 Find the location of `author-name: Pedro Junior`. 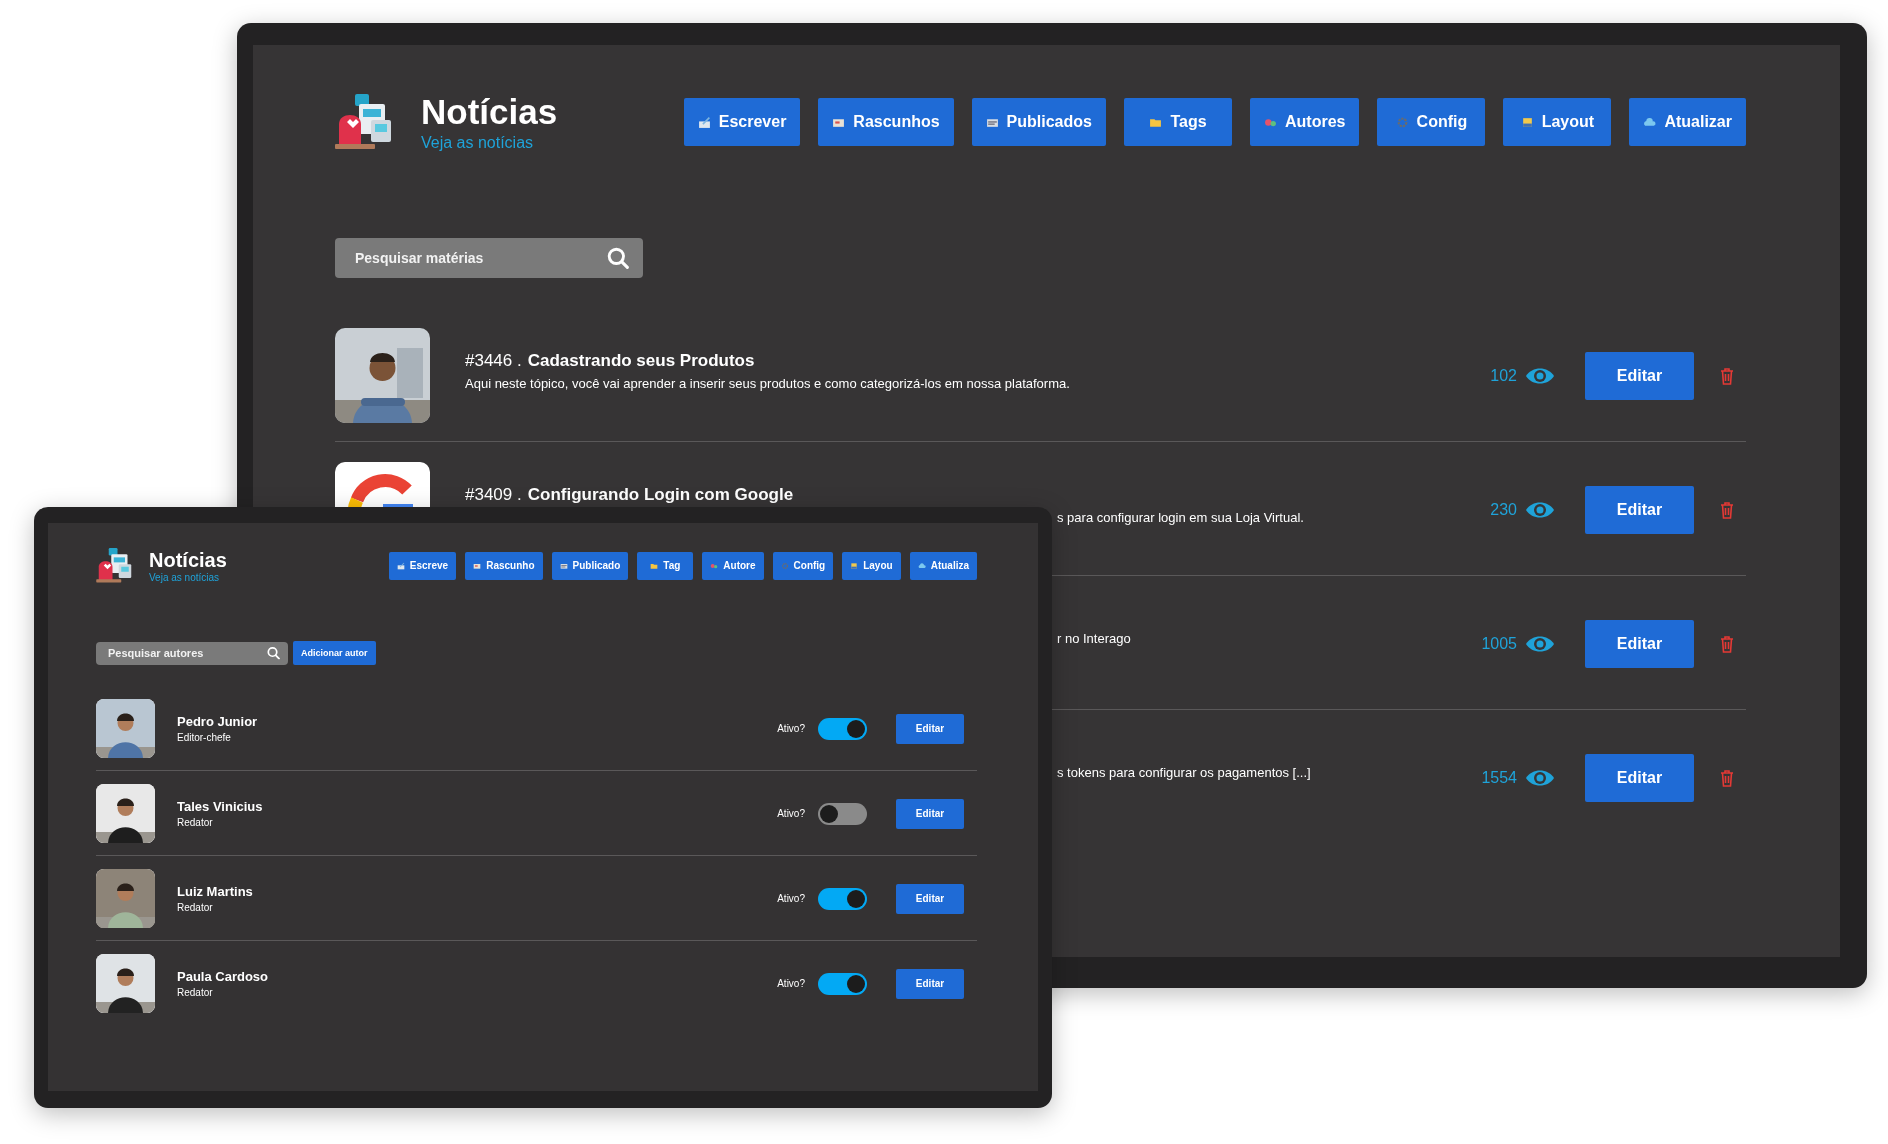

author-name: Pedro Junior is located at coordinates (218, 721).